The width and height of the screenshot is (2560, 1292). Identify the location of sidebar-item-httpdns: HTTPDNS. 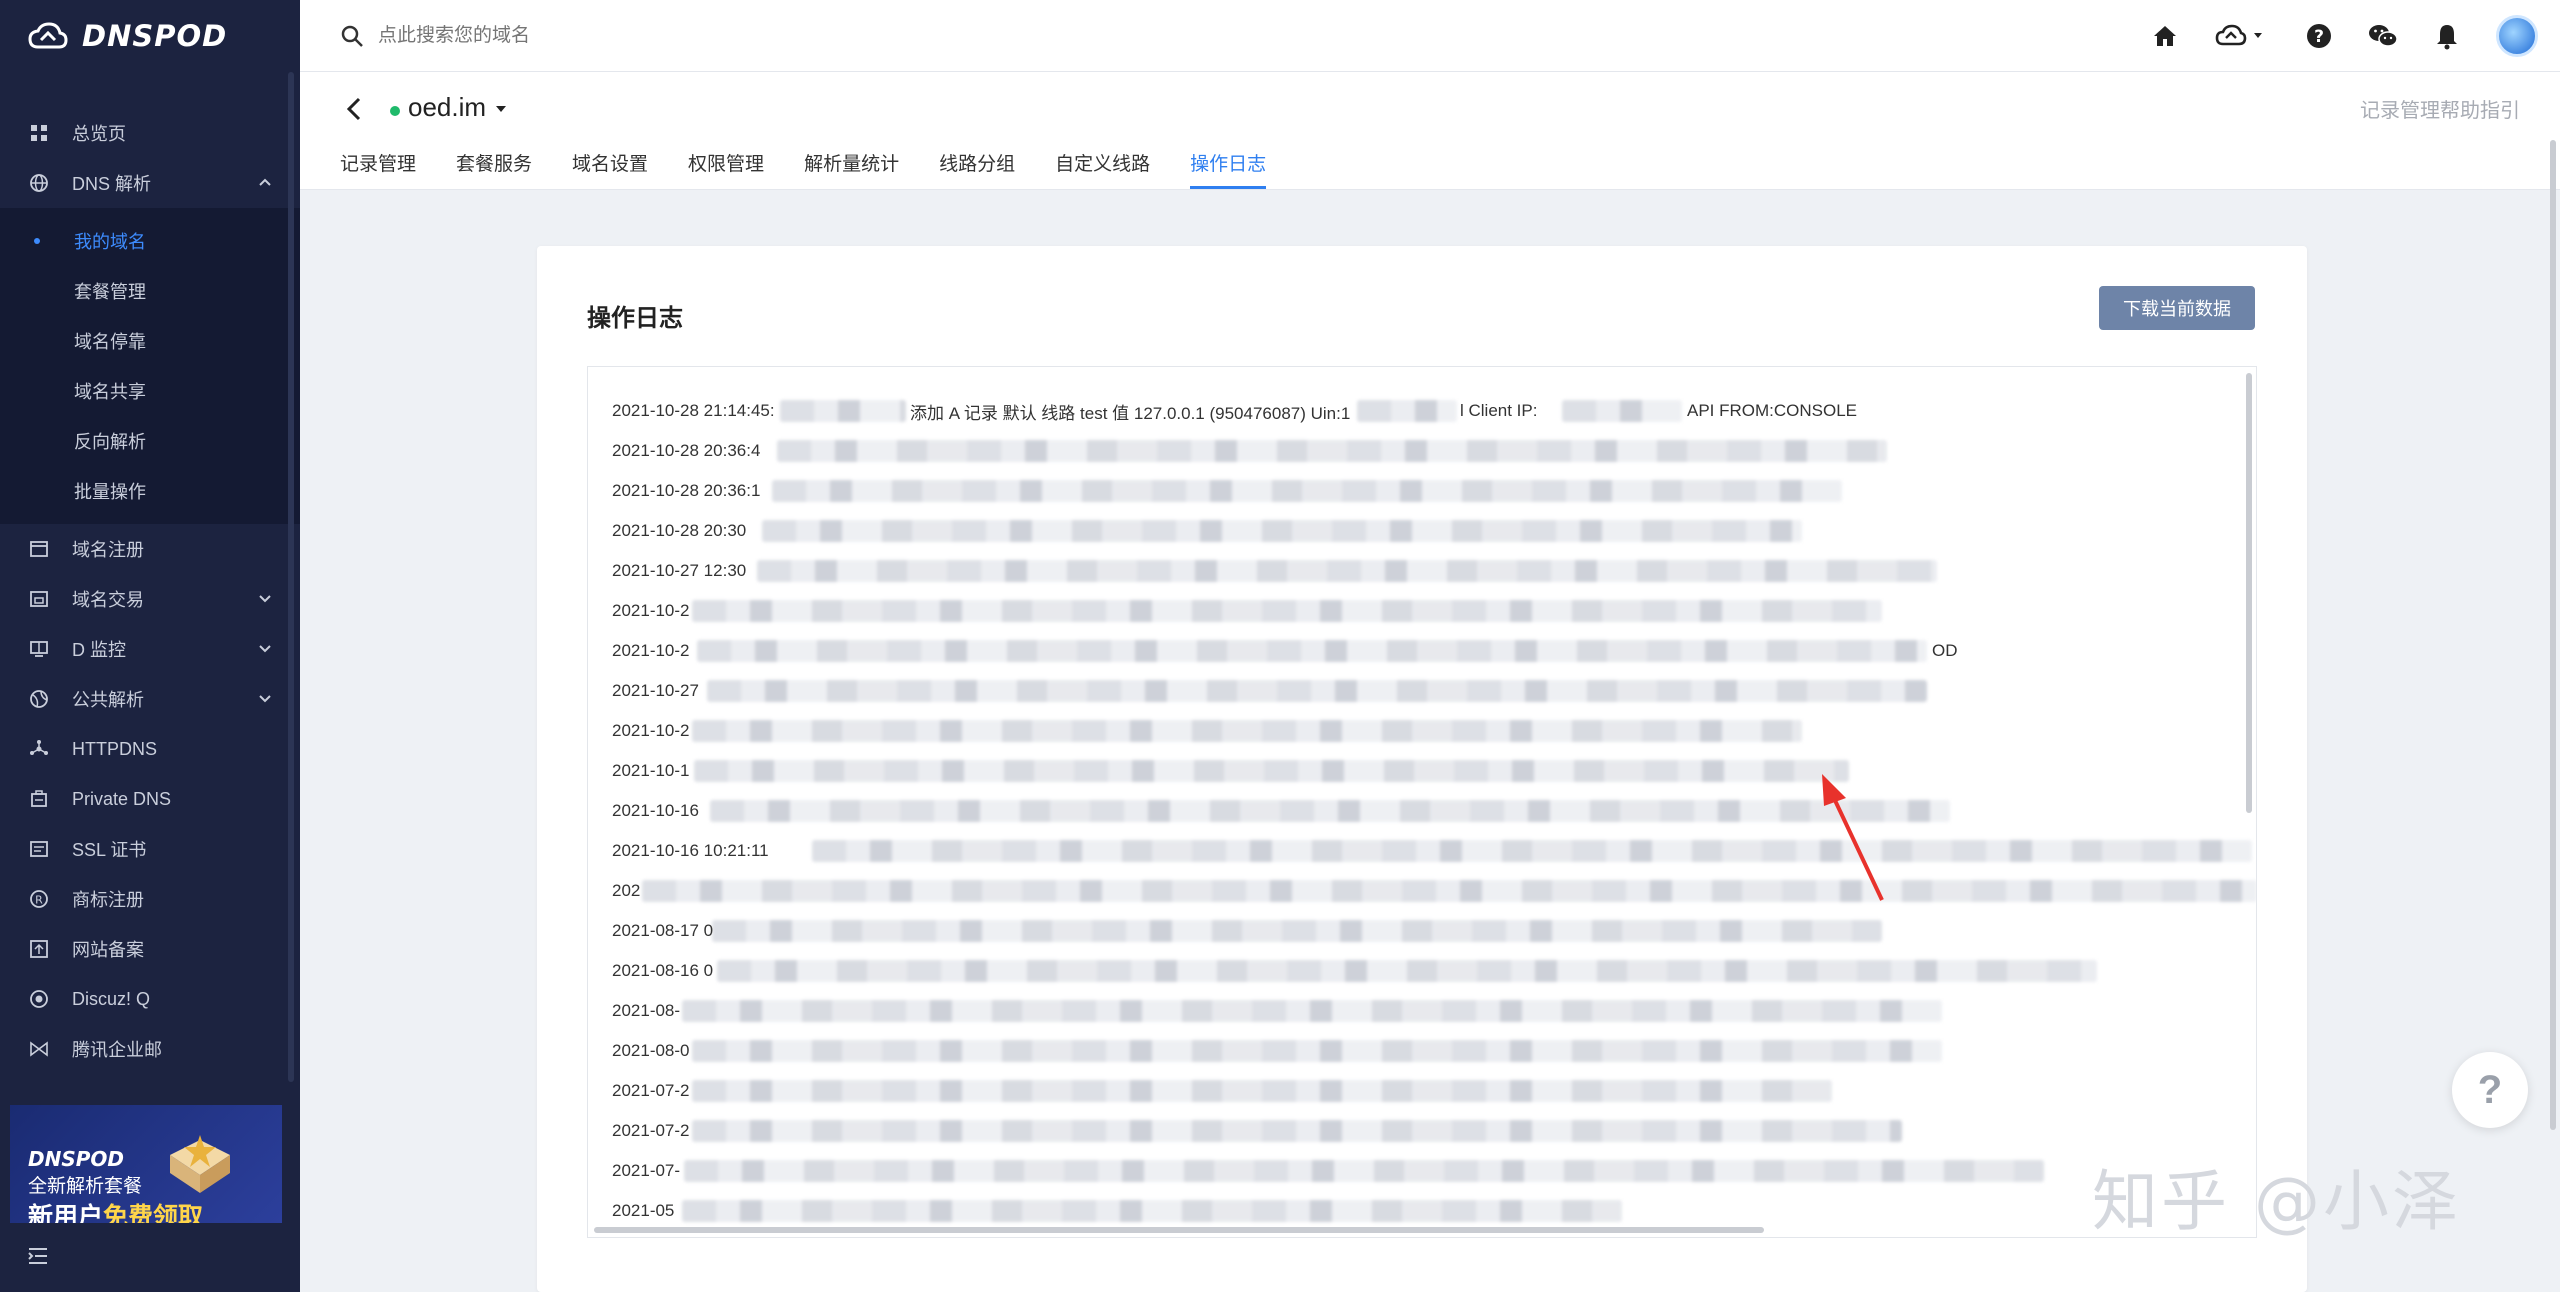
(150, 749).